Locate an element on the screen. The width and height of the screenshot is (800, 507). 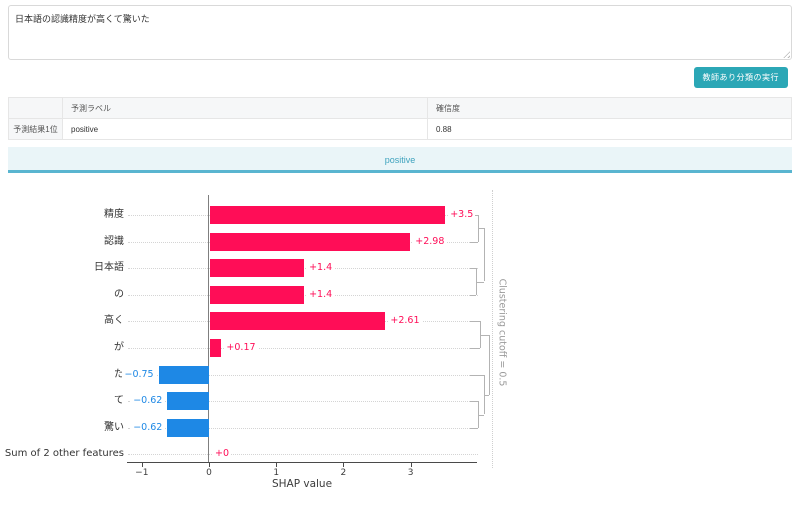
feature-label: 驚い is located at coordinates (114, 427).